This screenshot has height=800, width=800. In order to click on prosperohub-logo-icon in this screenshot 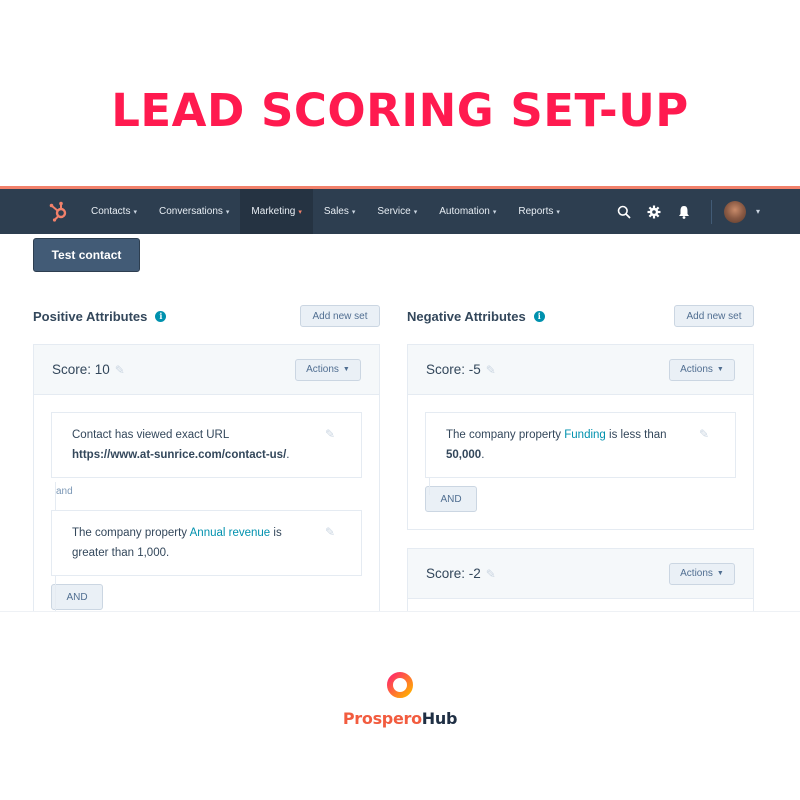, I will do `click(400, 685)`.